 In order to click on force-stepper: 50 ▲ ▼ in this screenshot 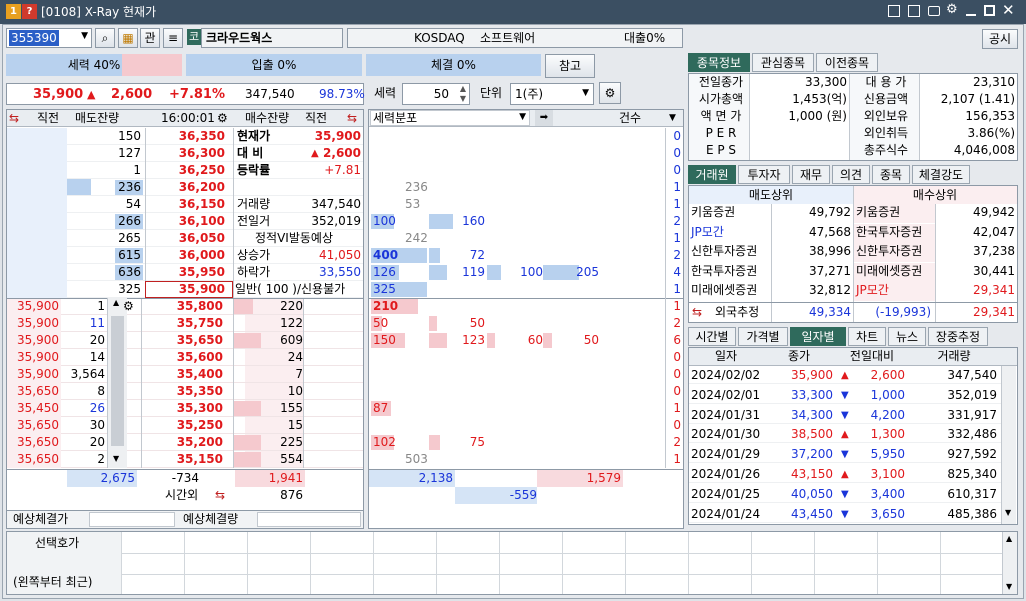, I will do `click(436, 94)`.